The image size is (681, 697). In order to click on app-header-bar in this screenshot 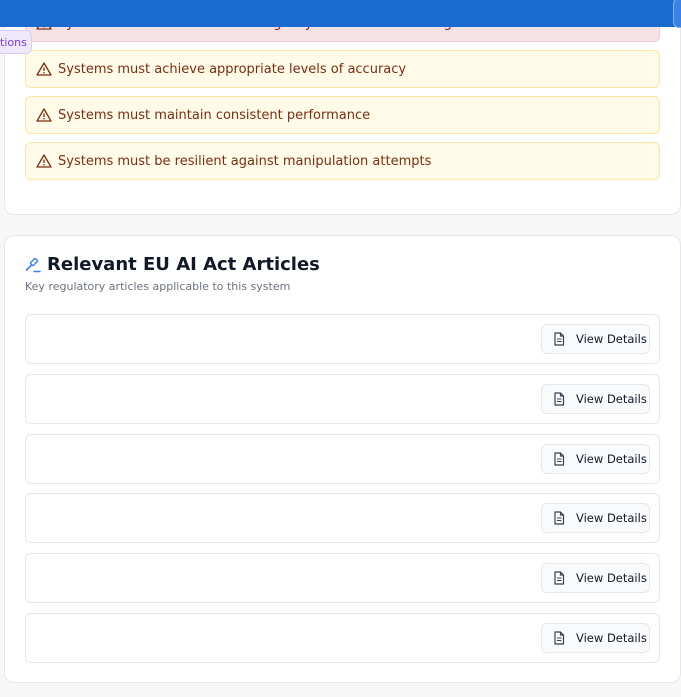, I will do `click(340, 14)`.